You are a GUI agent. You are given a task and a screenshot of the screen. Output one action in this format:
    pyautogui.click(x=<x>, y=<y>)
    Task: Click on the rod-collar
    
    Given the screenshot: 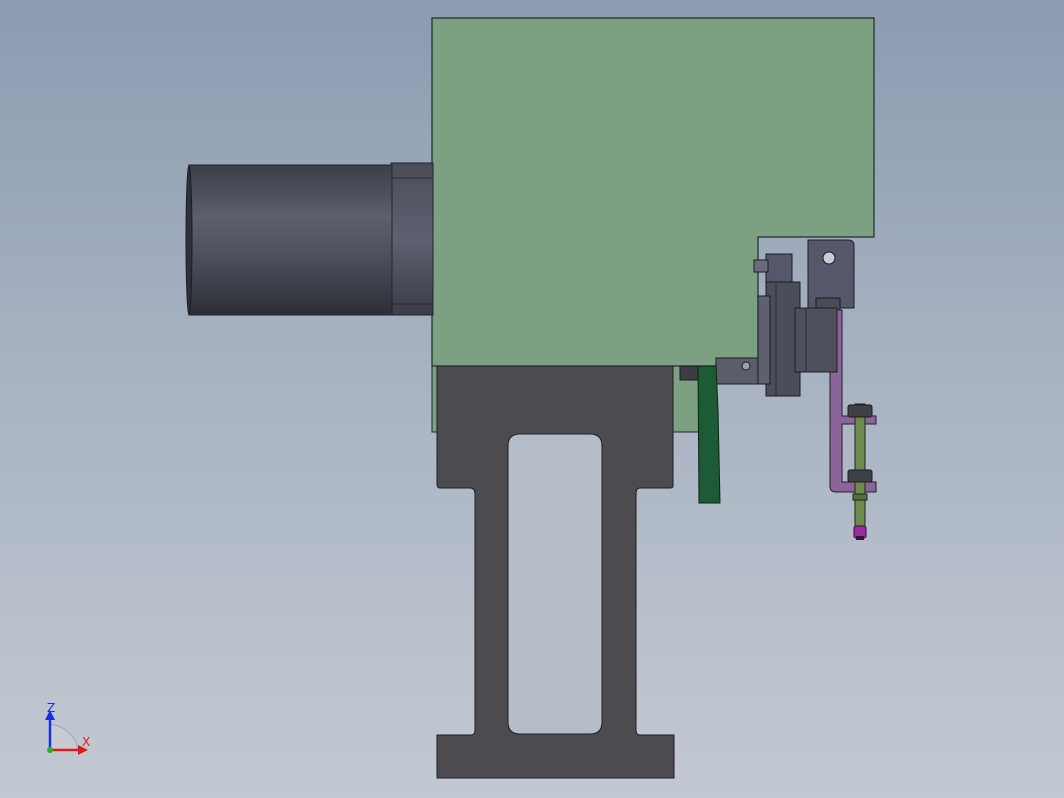 What is the action you would take?
    pyautogui.click(x=860, y=497)
    